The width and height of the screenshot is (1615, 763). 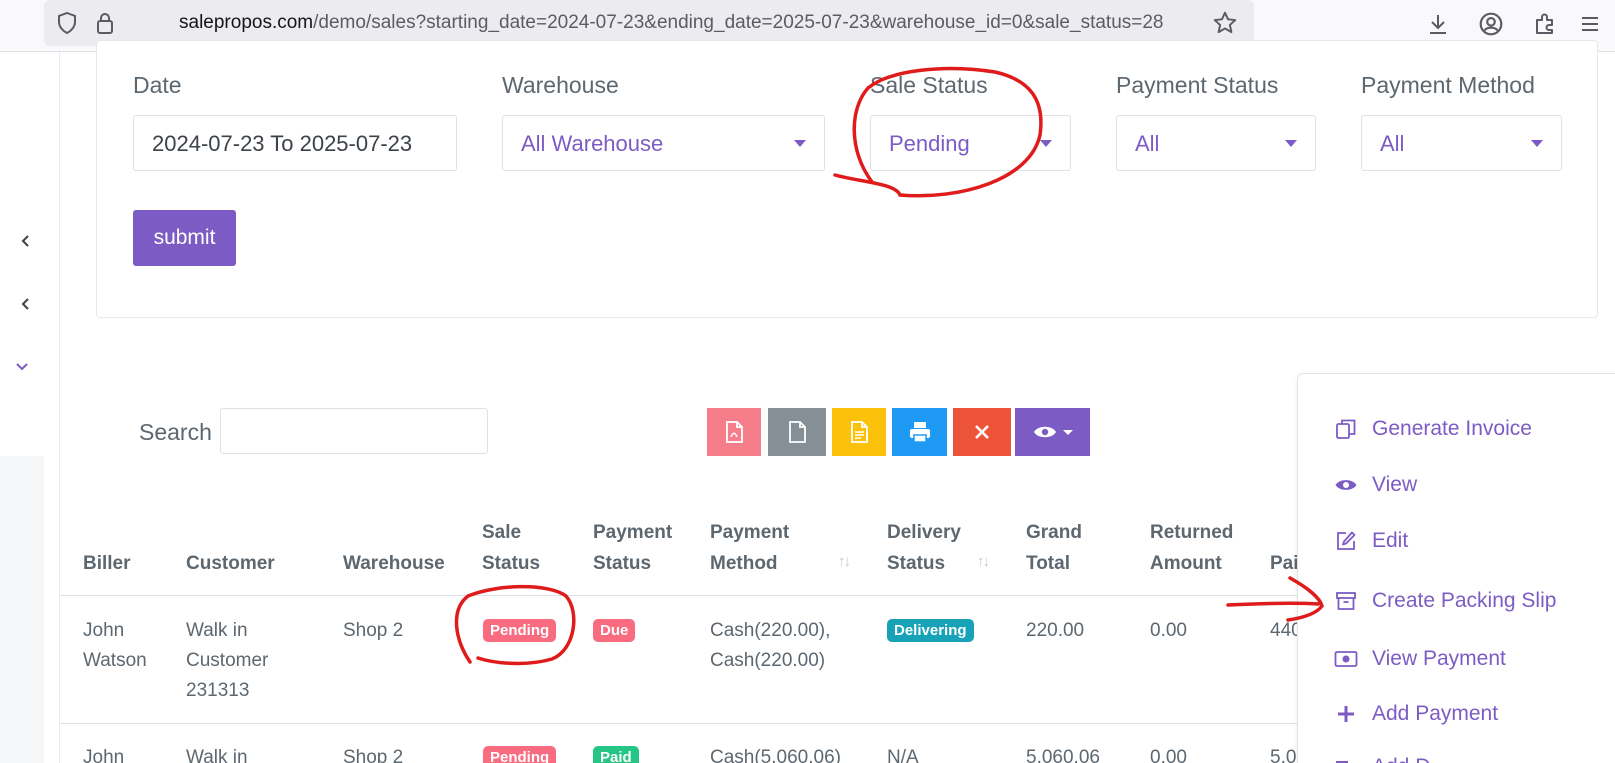 I want to click on add-payment-item: Add Payment, so click(x=1416, y=714).